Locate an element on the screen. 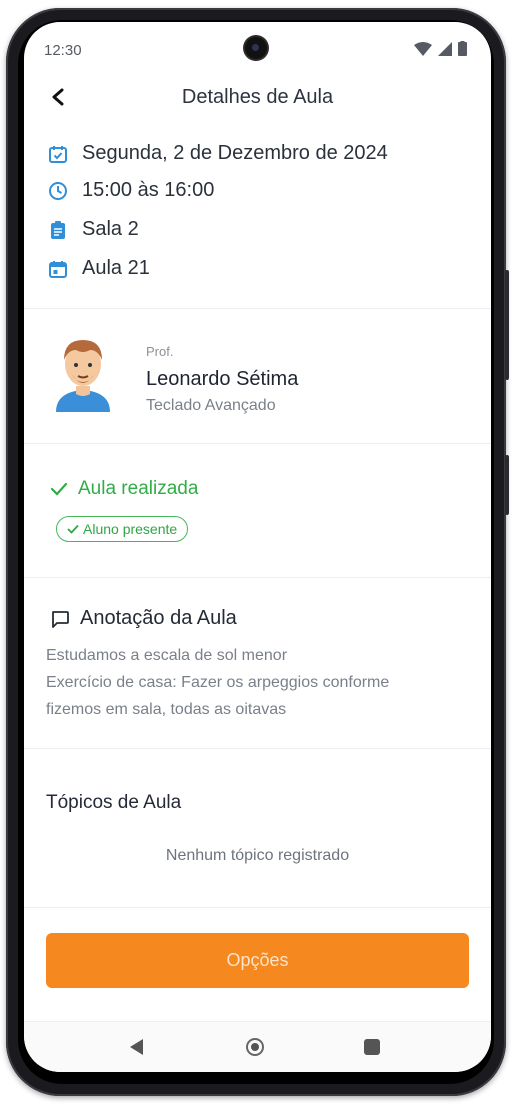 The image size is (518, 1104). battery-icon is located at coordinates (462, 48).